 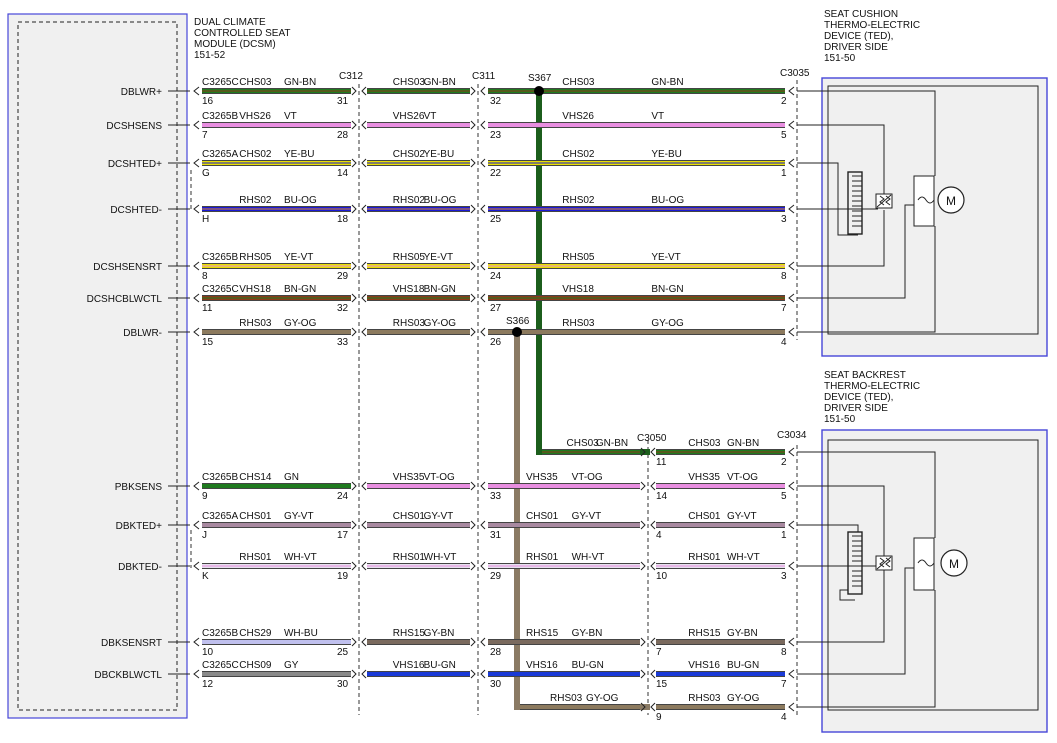 What do you see at coordinates (291, 665) in the screenshot?
I see `wire-12-seg1-color-label: GY` at bounding box center [291, 665].